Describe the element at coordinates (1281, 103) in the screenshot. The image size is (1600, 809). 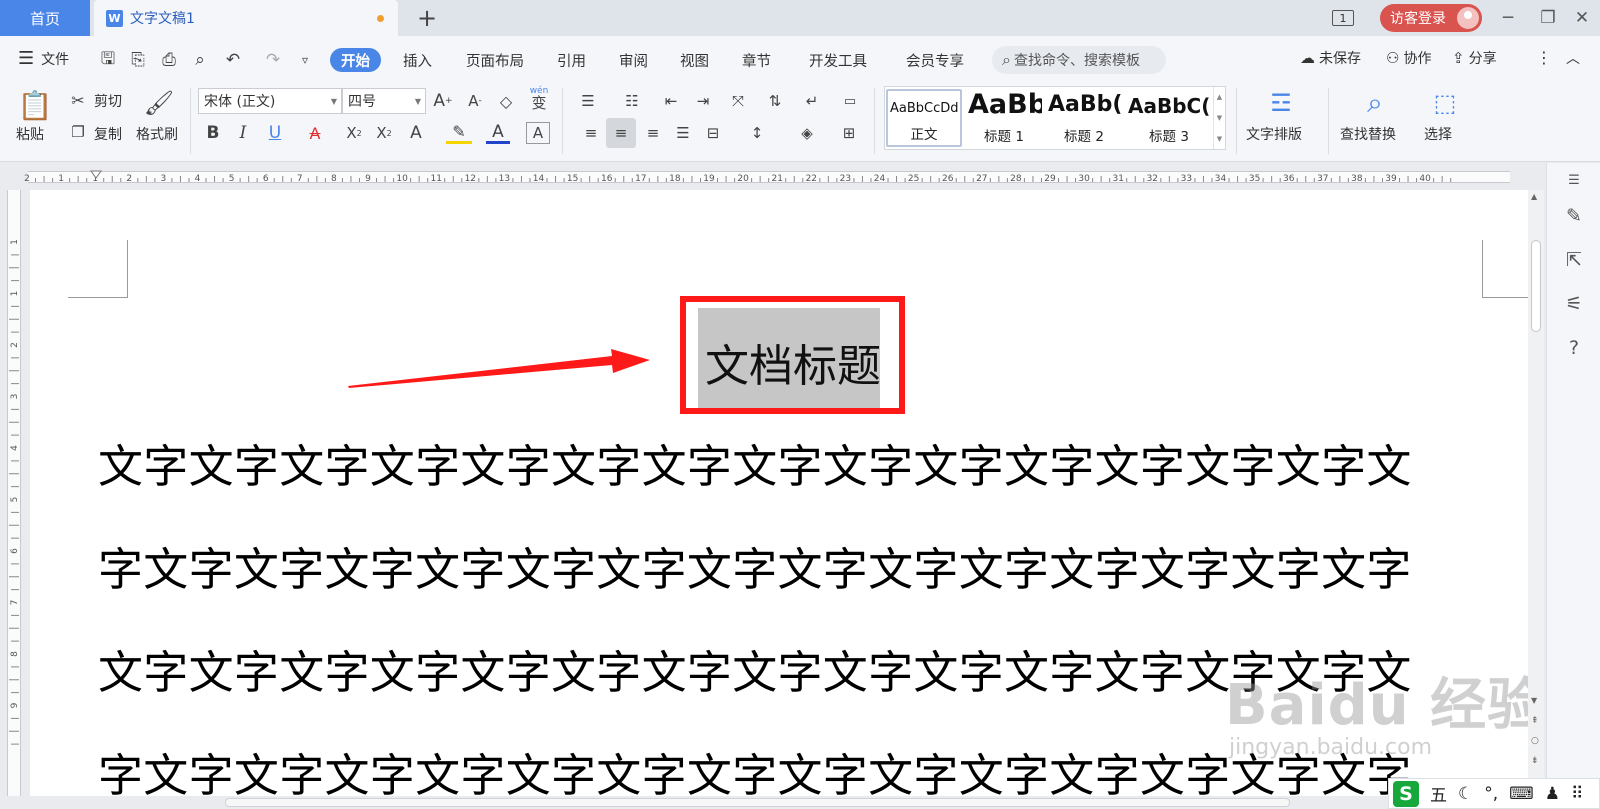
I see `text-layout-icon: ☲` at that location.